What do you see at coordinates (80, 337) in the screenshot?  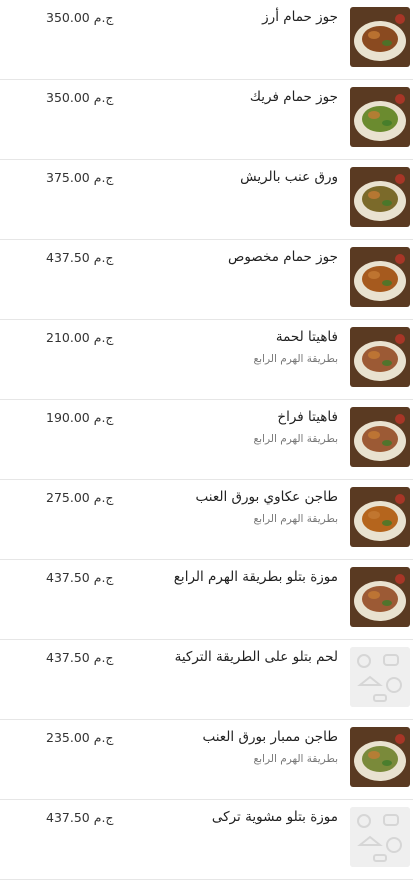 I see `item-price: 210.00 ج.م` at bounding box center [80, 337].